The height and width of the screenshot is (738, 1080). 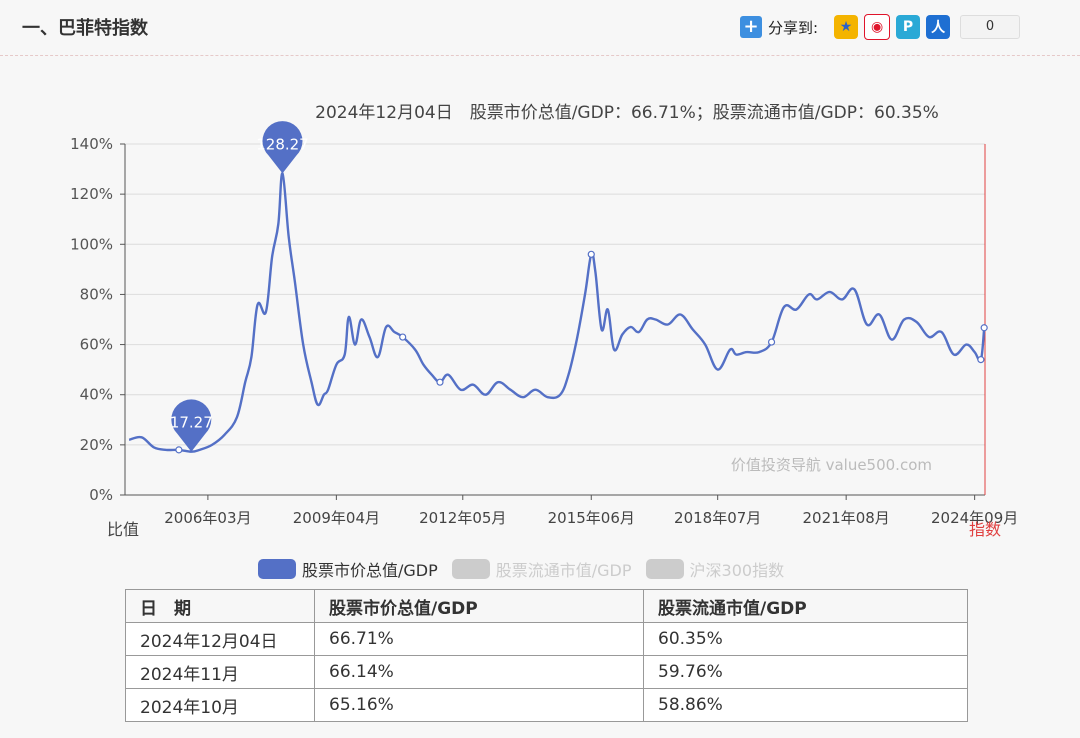 I want to click on legend-label: 沪深300指数, so click(x=737, y=570).